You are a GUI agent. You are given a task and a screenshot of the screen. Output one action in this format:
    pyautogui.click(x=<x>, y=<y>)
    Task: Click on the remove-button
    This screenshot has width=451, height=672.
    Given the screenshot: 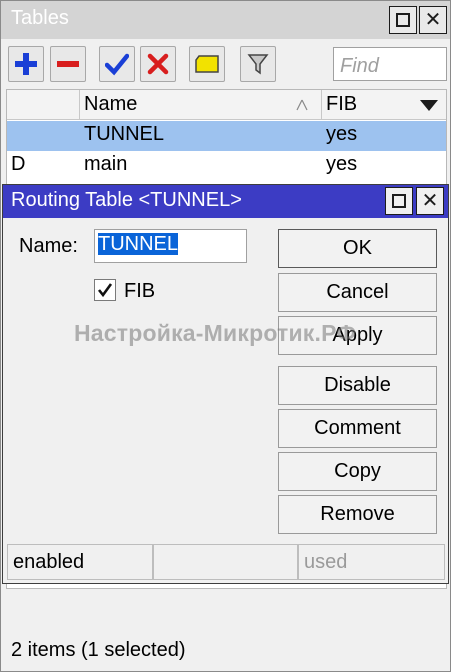 What is the action you would take?
    pyautogui.click(x=68, y=64)
    